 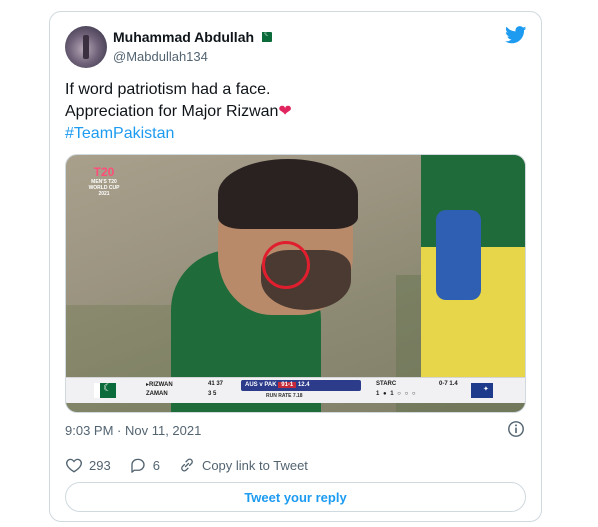 I want to click on reply-bubble-icon, so click(x=137, y=465).